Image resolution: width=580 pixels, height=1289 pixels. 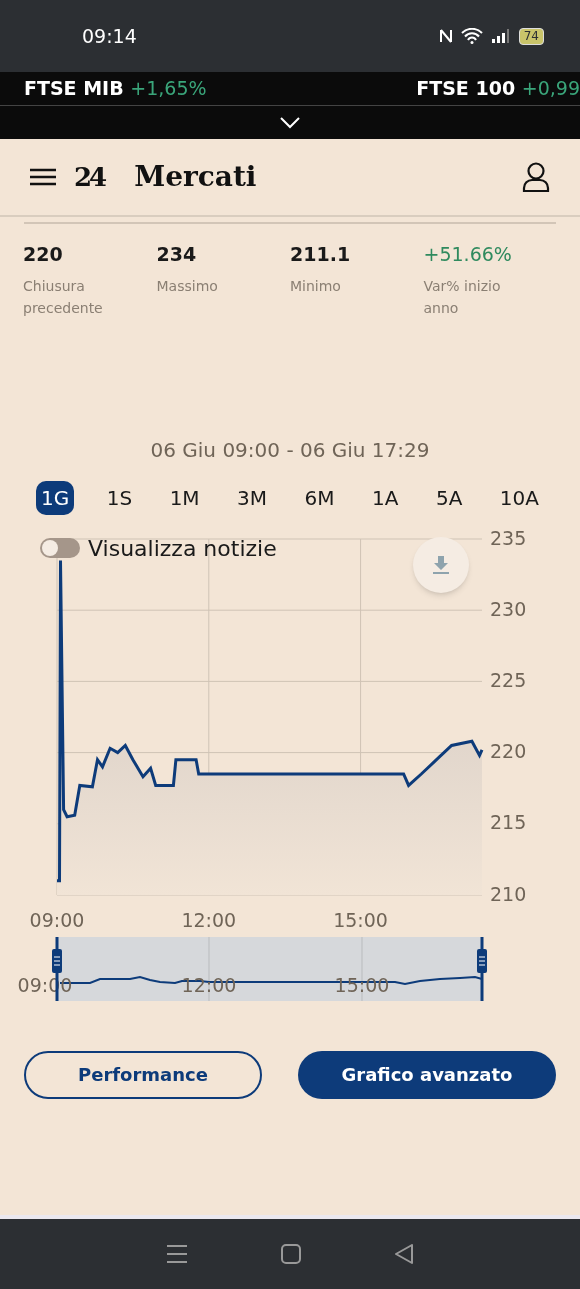 What do you see at coordinates (508, 608) in the screenshot?
I see `y-axis-label: 230` at bounding box center [508, 608].